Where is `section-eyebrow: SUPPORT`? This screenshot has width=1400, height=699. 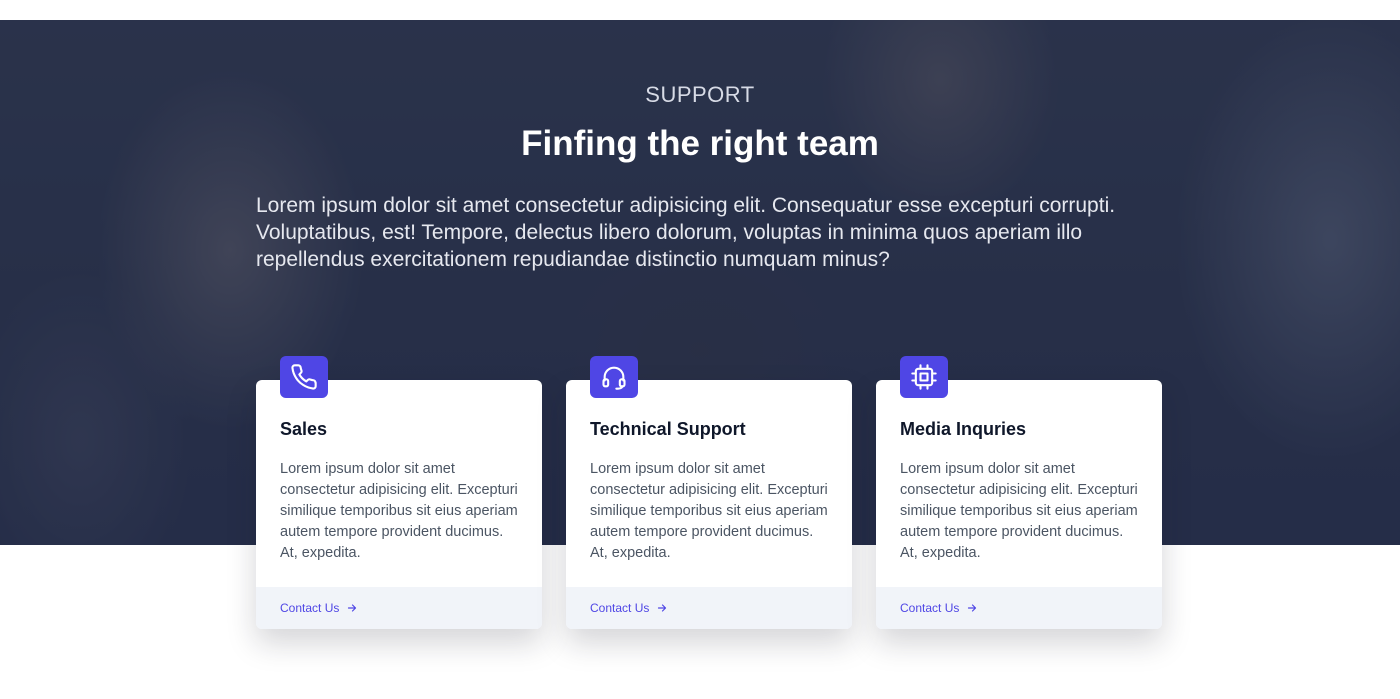
section-eyebrow: SUPPORT is located at coordinates (700, 94).